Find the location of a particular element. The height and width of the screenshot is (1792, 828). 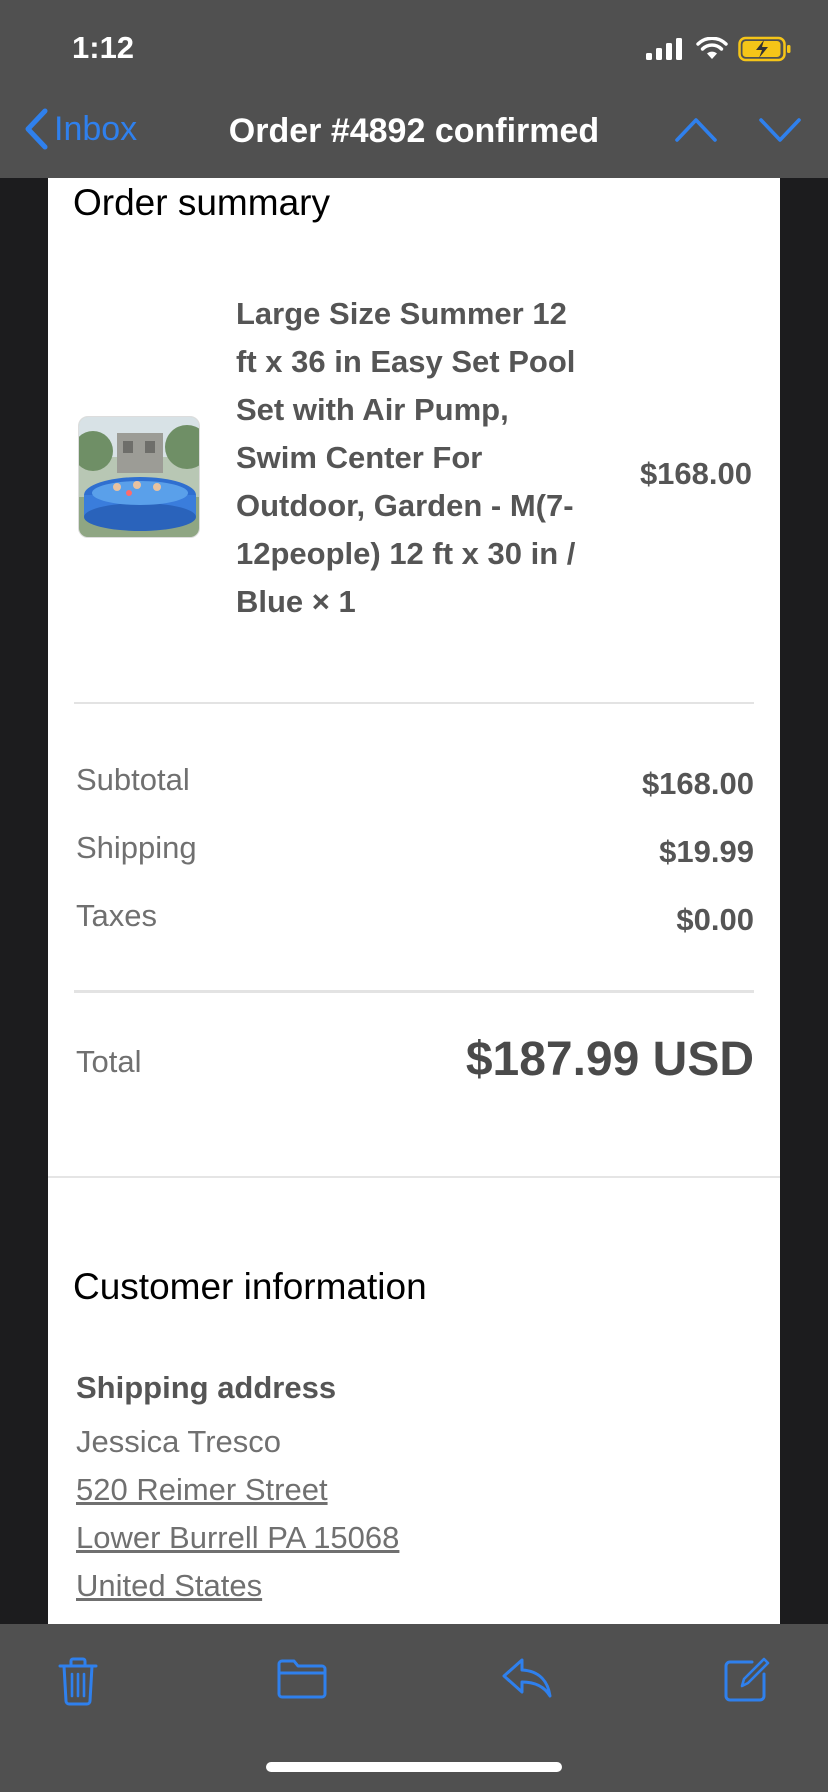

status-time: 1:12 is located at coordinates (103, 47).